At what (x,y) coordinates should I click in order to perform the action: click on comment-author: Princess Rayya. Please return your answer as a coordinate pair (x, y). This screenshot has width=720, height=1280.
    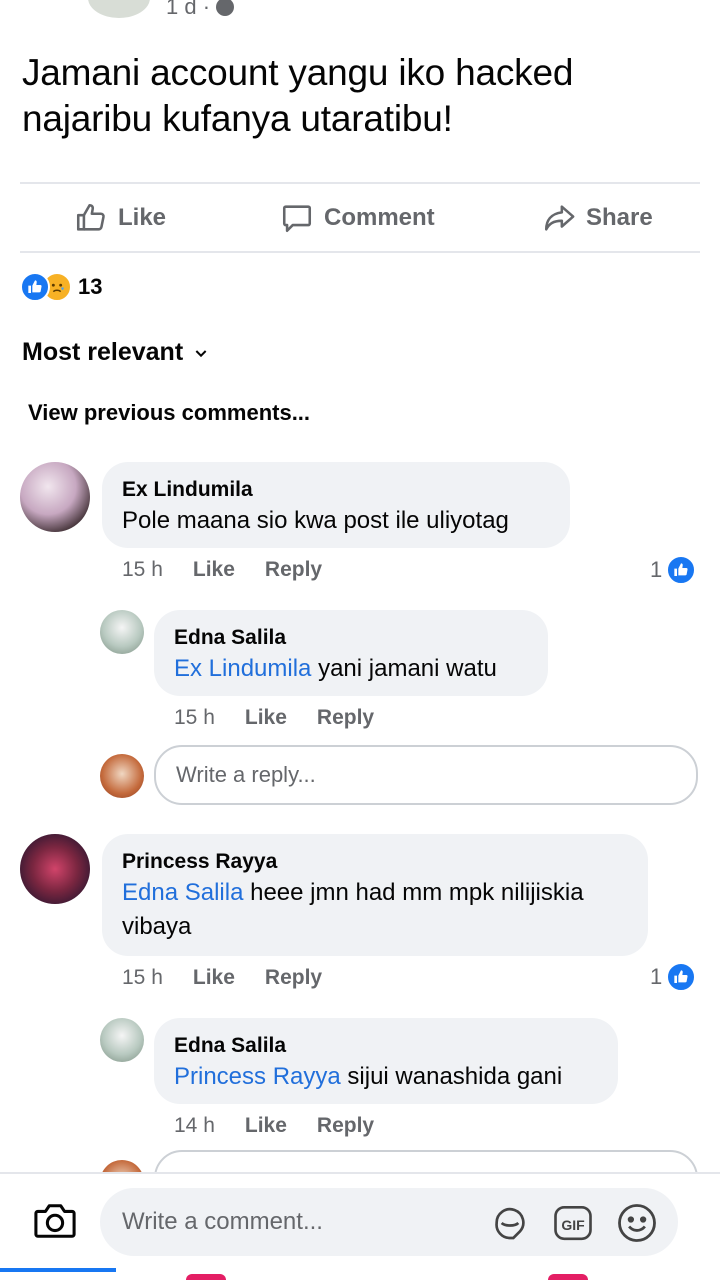
    Looking at the image, I should click on (375, 862).